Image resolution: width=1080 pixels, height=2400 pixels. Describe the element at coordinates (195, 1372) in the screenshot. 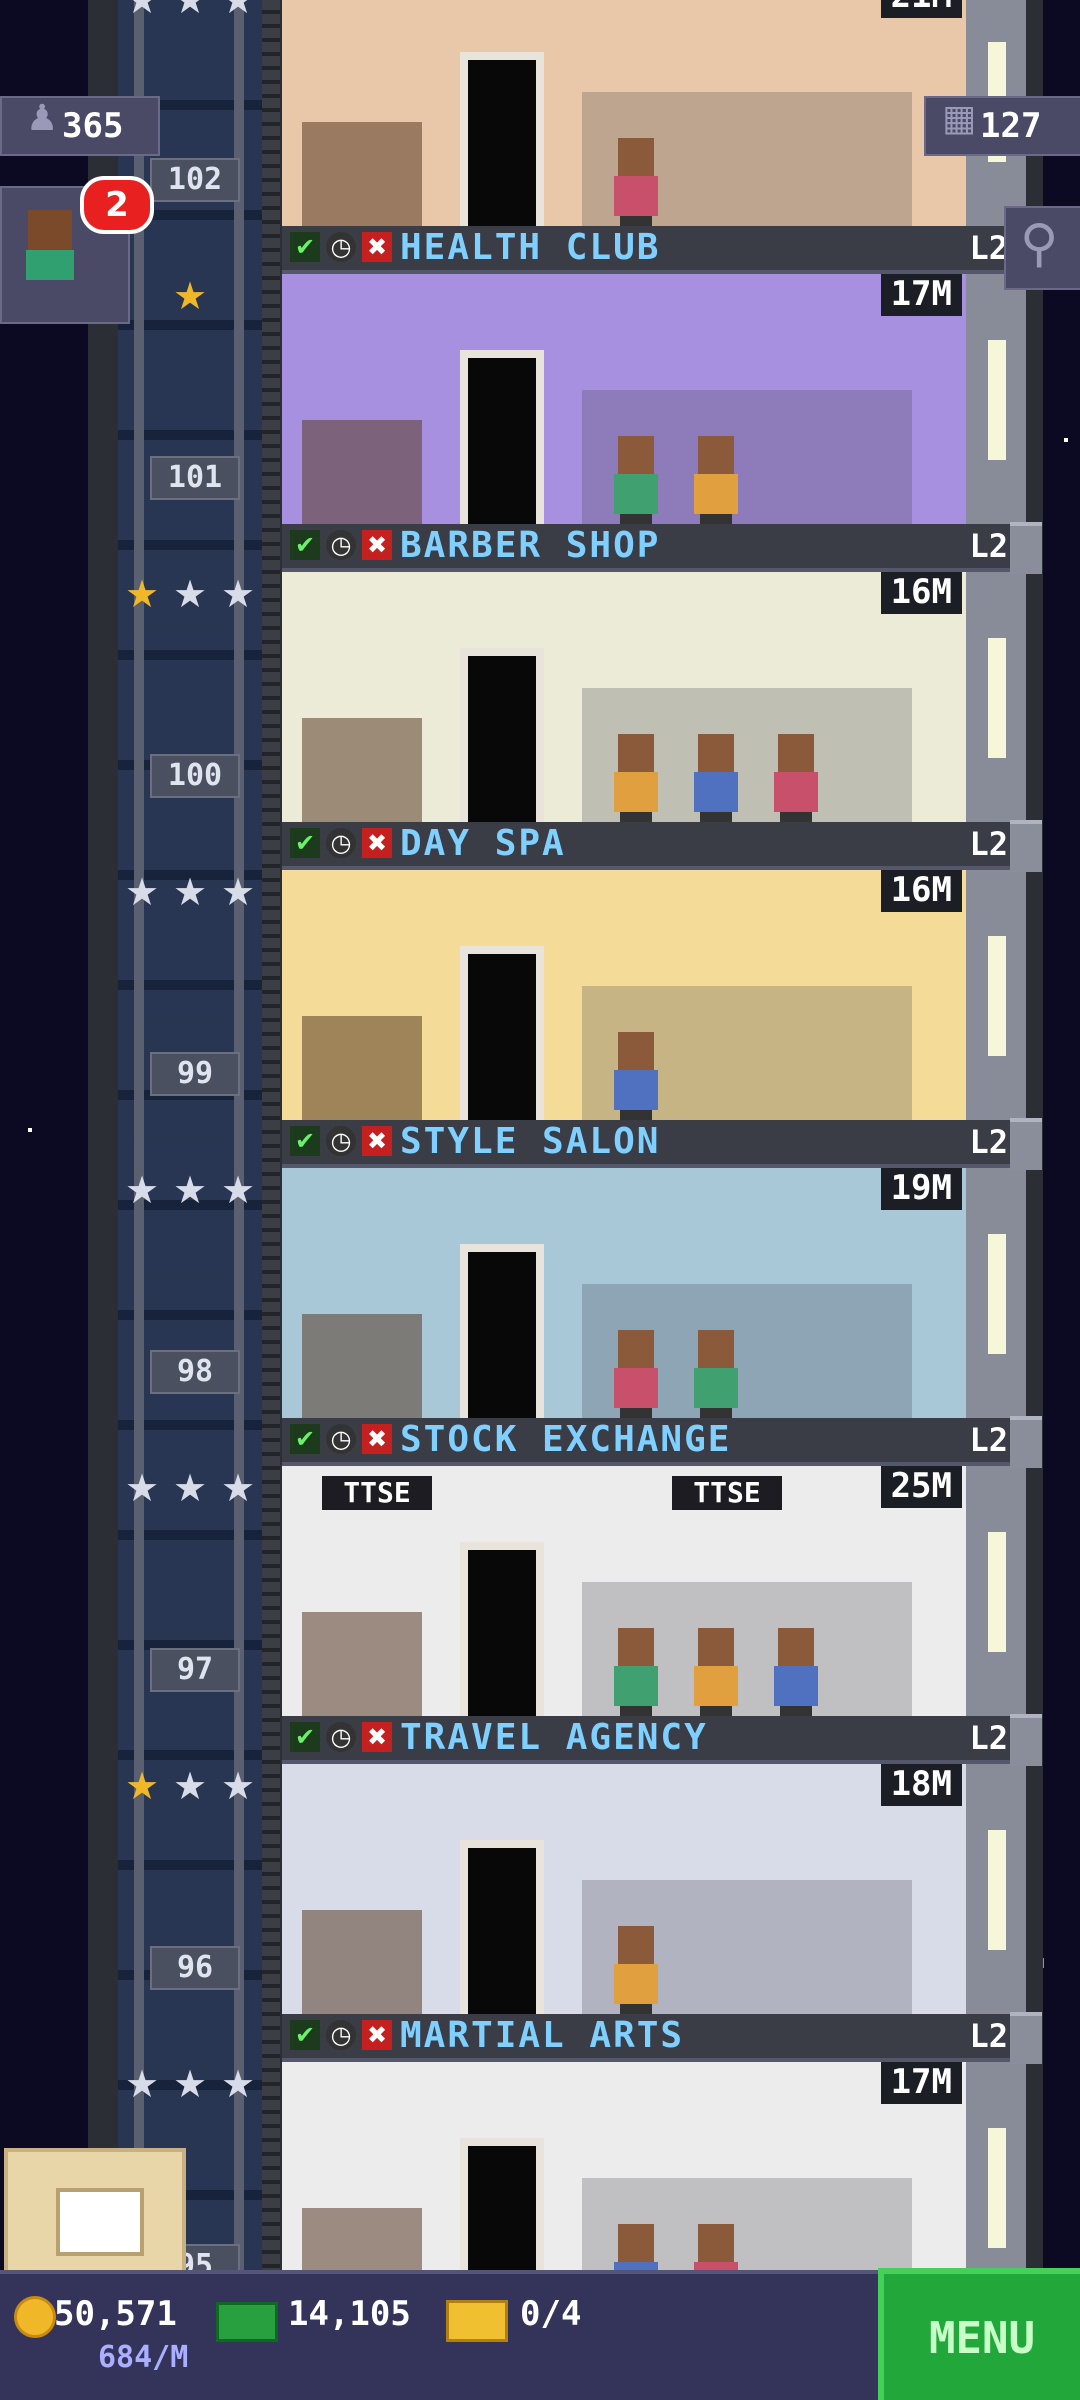

I see `floor-number: 98` at that location.